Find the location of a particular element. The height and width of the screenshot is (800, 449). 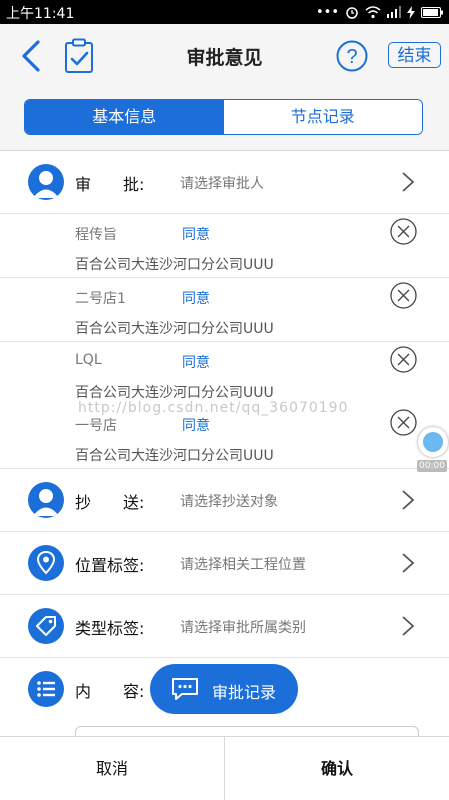

tab-node-records: 节点记录 is located at coordinates (322, 117).